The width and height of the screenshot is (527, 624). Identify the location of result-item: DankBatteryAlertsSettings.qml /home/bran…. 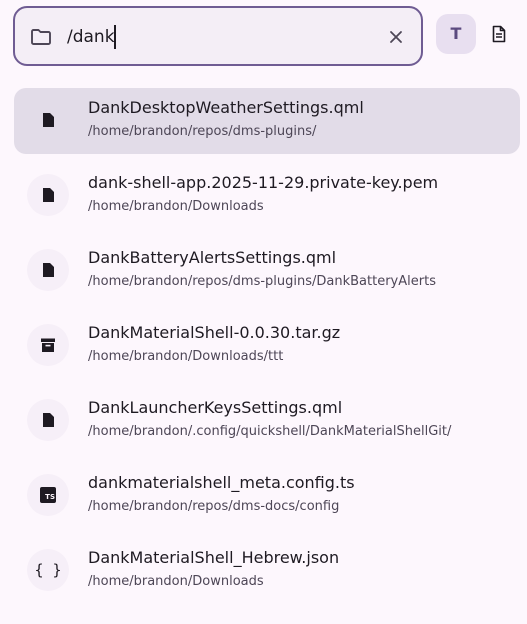
(267, 275).